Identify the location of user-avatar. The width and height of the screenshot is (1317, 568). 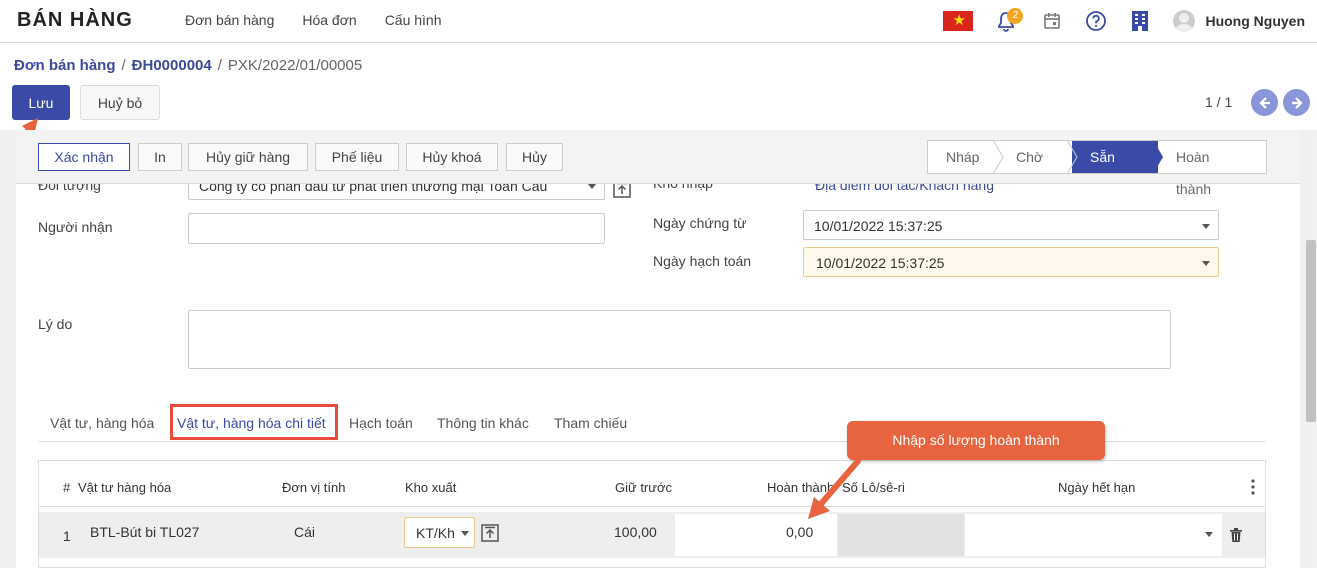
(1184, 21).